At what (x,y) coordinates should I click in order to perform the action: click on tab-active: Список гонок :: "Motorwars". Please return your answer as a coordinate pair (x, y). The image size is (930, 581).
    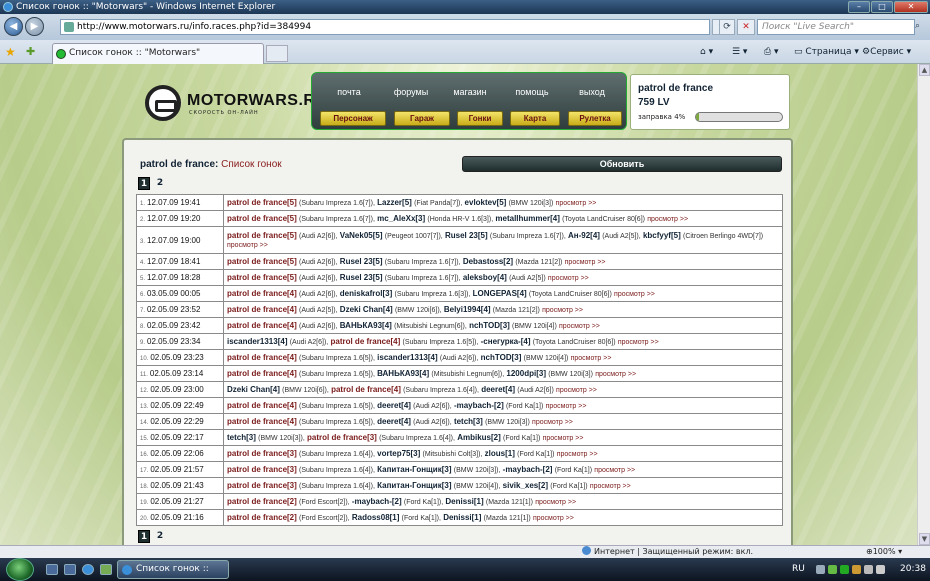
    Looking at the image, I should click on (158, 53).